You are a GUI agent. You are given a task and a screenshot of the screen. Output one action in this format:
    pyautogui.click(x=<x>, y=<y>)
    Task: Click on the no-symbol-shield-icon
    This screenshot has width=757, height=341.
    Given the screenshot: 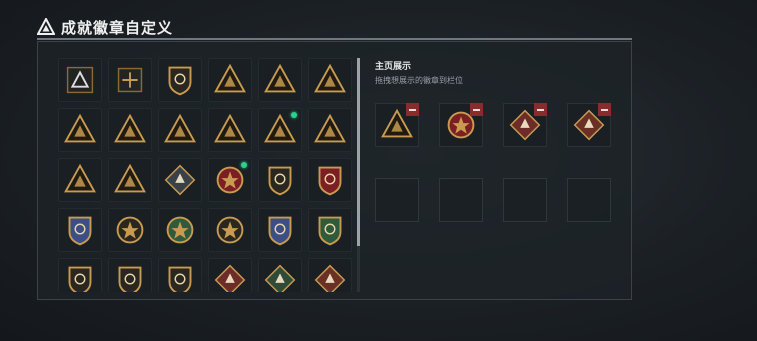 What is the action you would take?
    pyautogui.click(x=130, y=279)
    